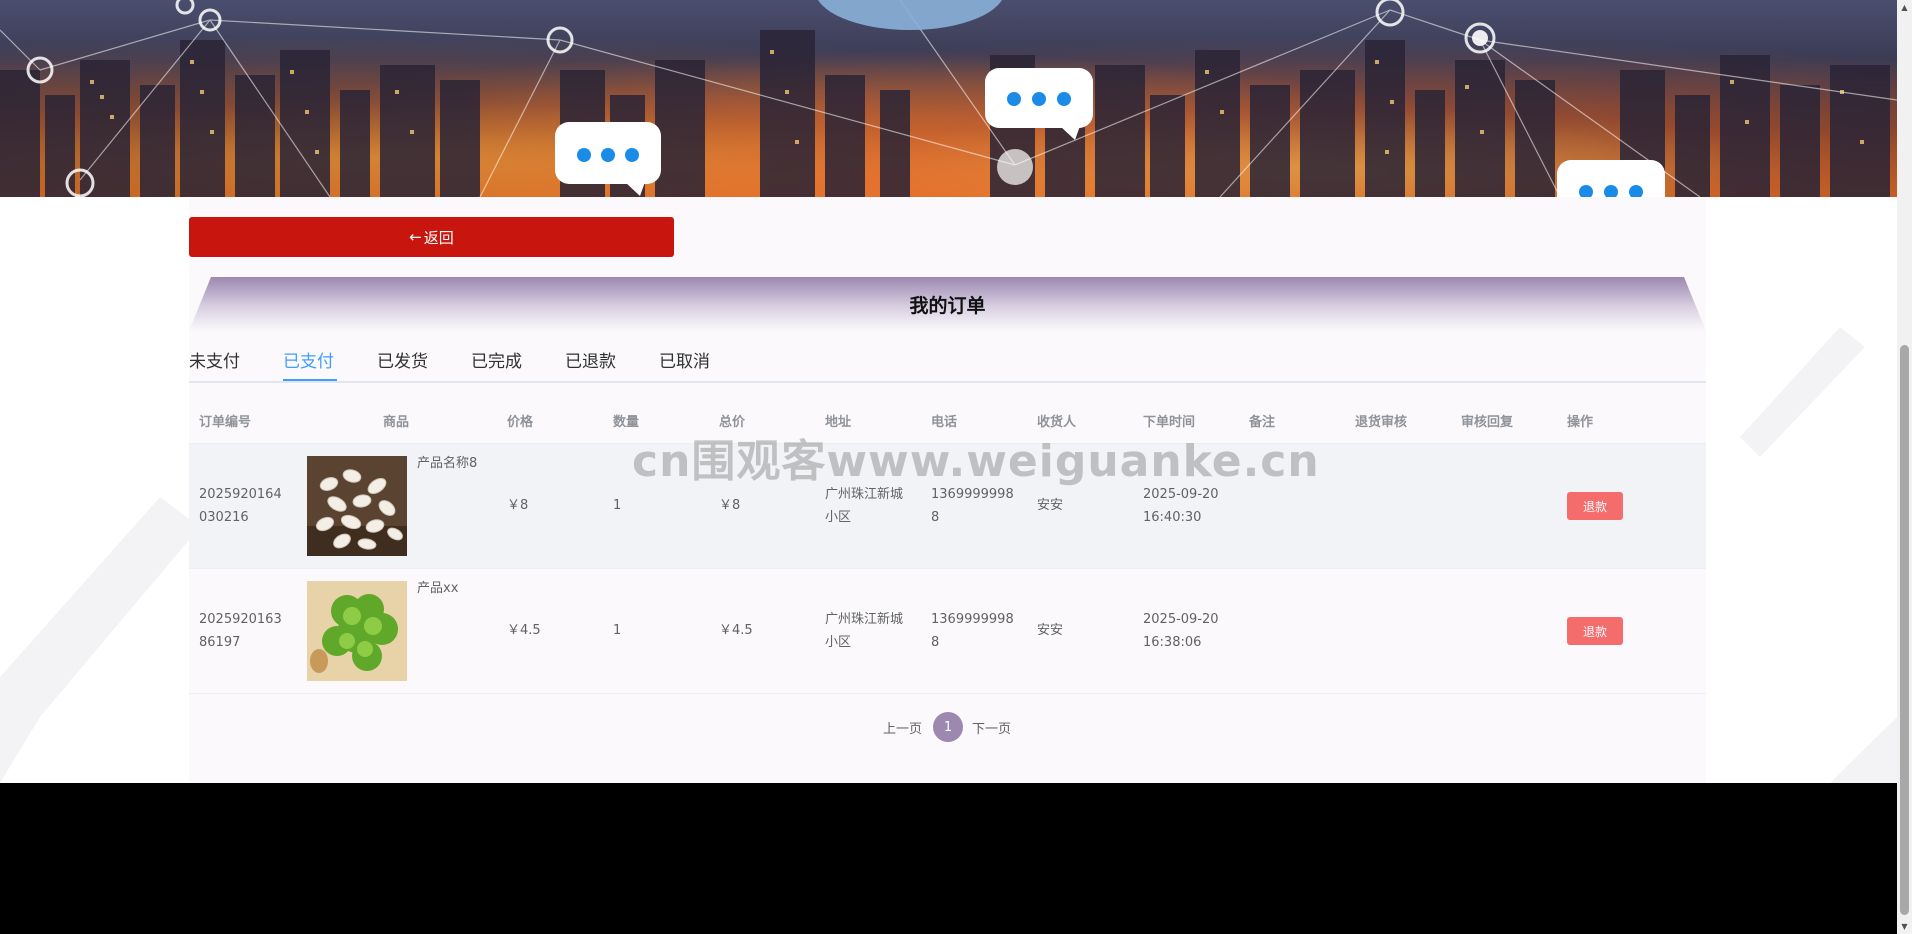 The width and height of the screenshot is (1912, 934). I want to click on product-name: 产品名称8, so click(447, 463).